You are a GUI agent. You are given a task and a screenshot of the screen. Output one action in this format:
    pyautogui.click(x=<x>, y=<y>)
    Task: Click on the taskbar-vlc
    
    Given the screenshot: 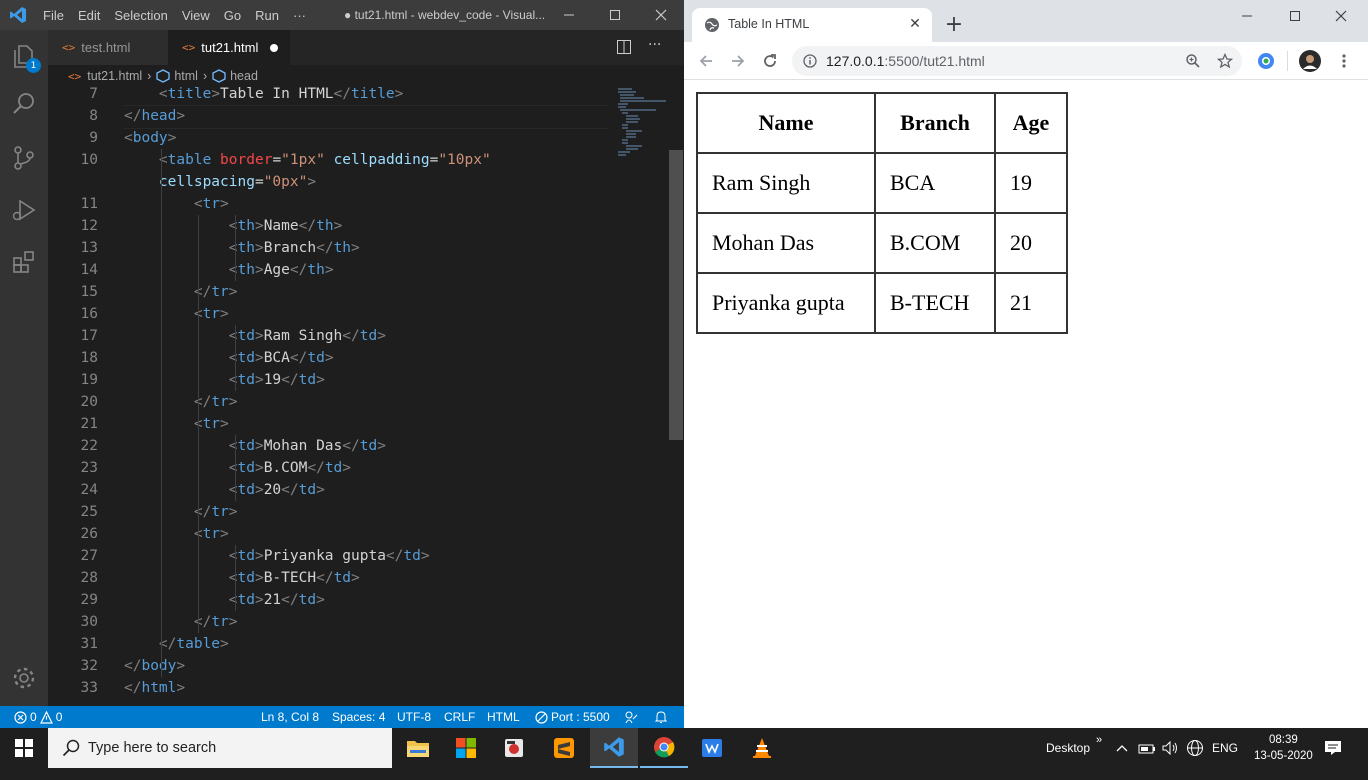 What is the action you would take?
    pyautogui.click(x=762, y=748)
    